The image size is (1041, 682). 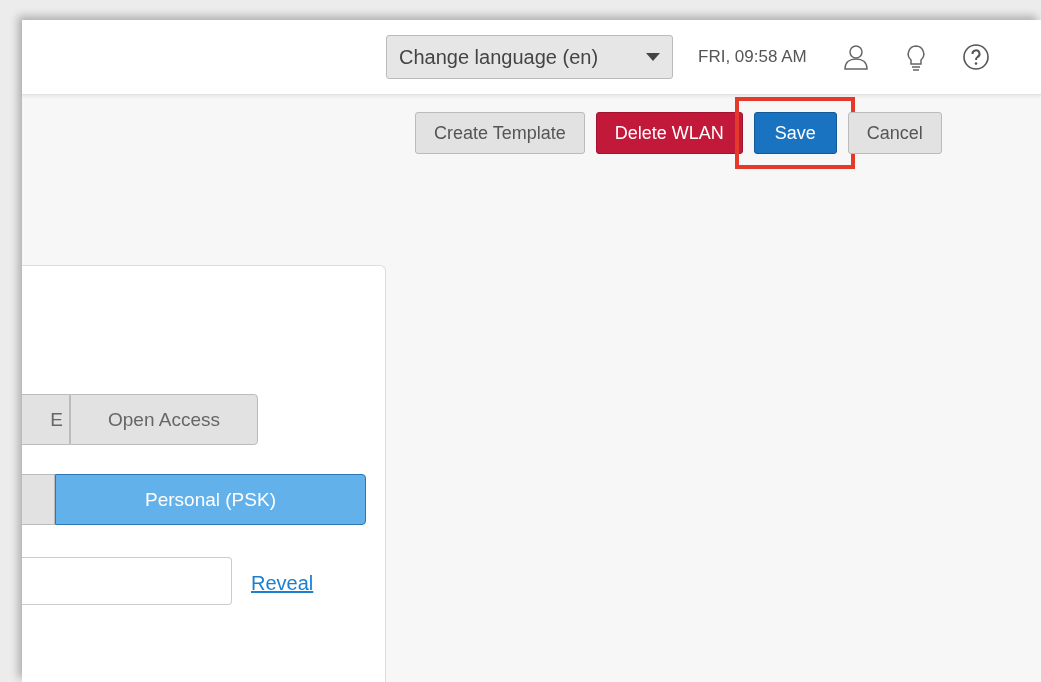 I want to click on cancel-button: Cancel, so click(x=894, y=133).